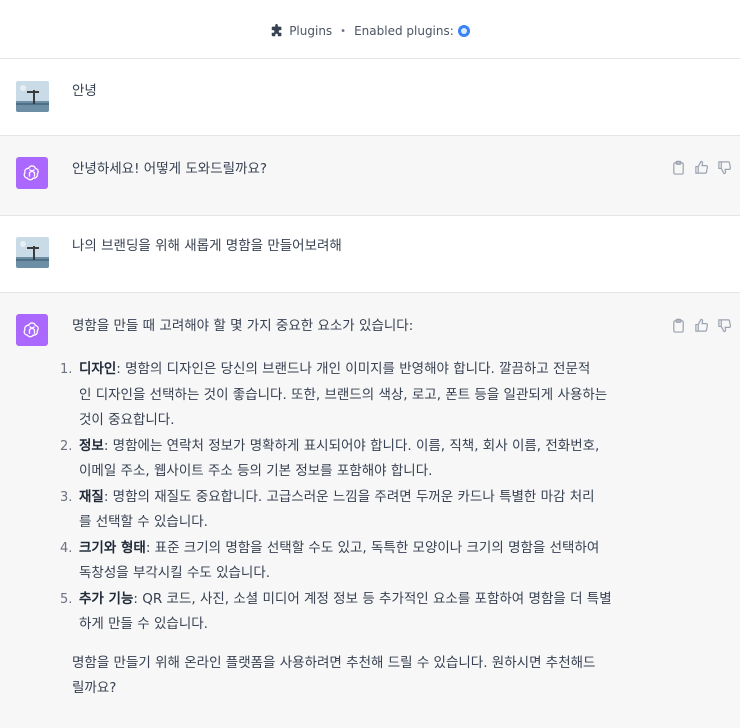  What do you see at coordinates (207, 246) in the screenshot?
I see `message-text: 나의 브랜딩을 위해 새롭게 명함을 만들어보려해` at bounding box center [207, 246].